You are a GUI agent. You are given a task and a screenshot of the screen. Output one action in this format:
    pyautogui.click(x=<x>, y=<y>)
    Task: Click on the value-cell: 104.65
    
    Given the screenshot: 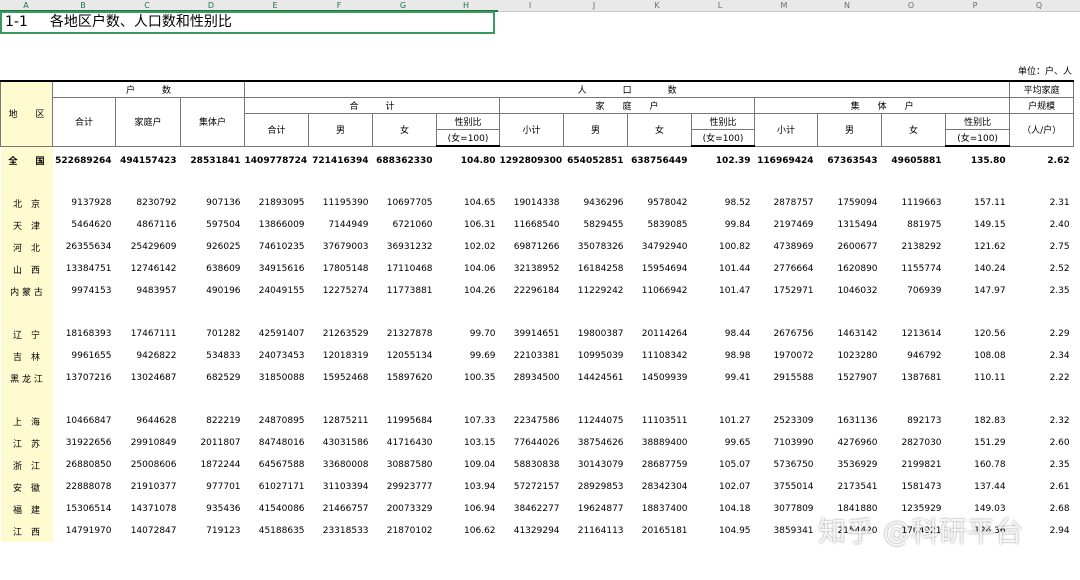 What is the action you would take?
    pyautogui.click(x=468, y=203)
    